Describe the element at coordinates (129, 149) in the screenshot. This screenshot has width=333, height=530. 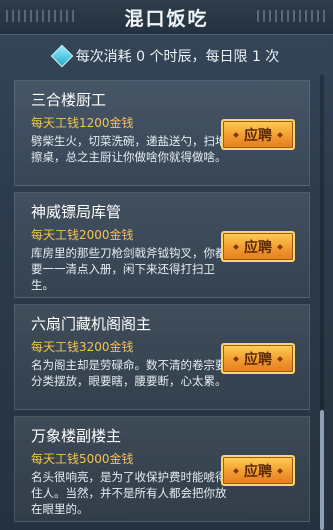
I see `job-description: 劈柴生火，切菜洗碗，递盐送勺，扫地擦桌，总之主厨让你做啥你就得做啥。` at that location.